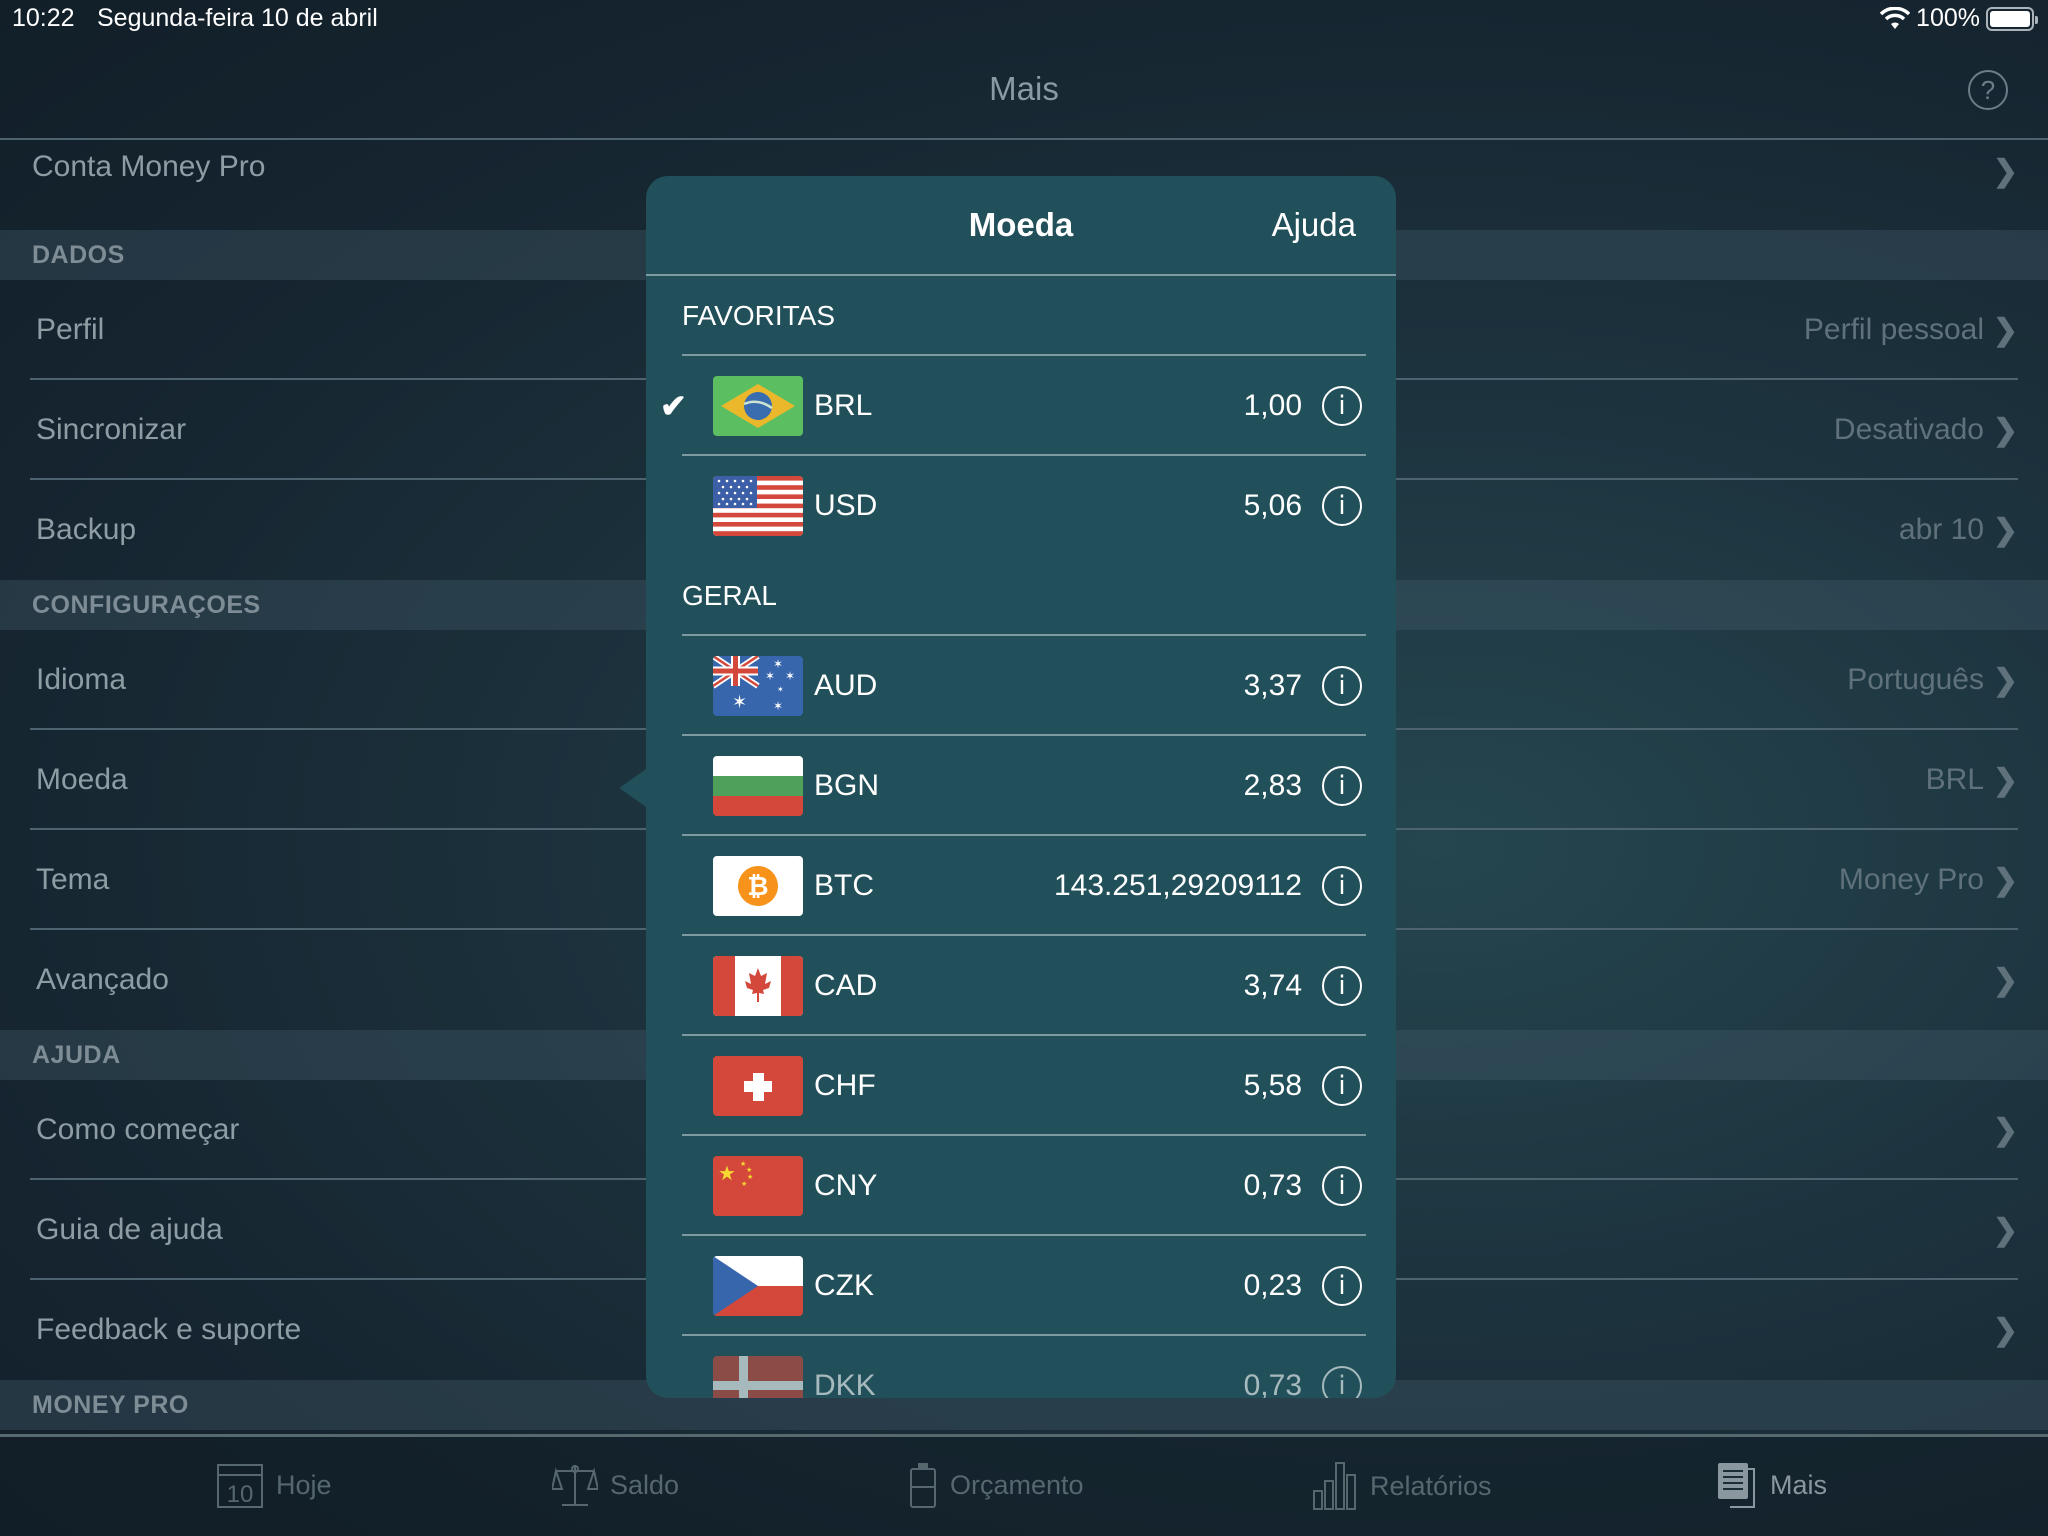 This screenshot has height=1536, width=2048. What do you see at coordinates (1799, 1484) in the screenshot?
I see `tab-label: Mais` at bounding box center [1799, 1484].